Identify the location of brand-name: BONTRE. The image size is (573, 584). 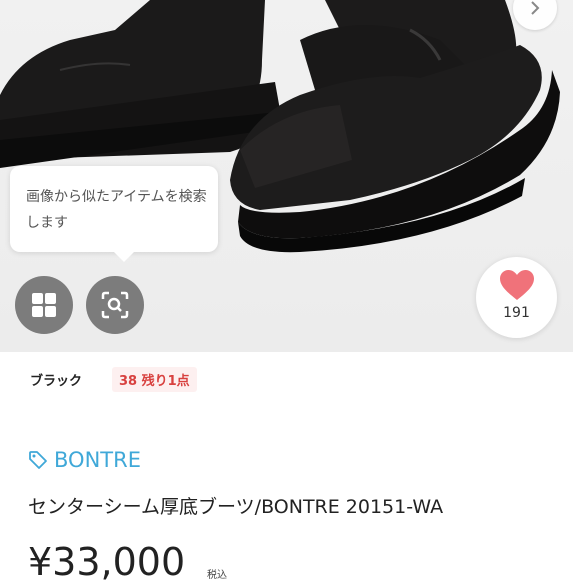
(97, 460).